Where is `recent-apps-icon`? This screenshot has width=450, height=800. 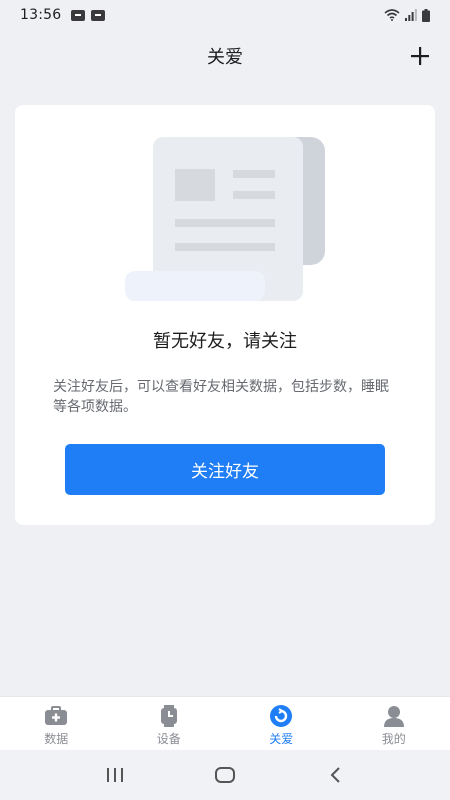 recent-apps-icon is located at coordinates (115, 775).